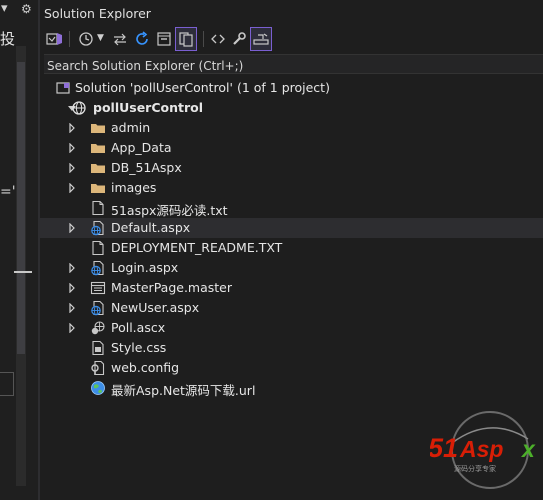  I want to click on user-control-icon, so click(98, 328).